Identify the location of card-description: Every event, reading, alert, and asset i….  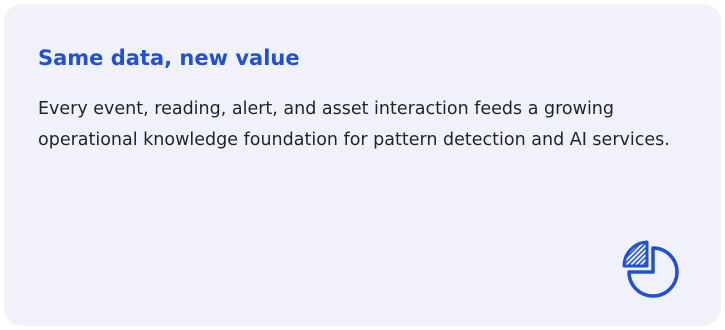
(354, 124).